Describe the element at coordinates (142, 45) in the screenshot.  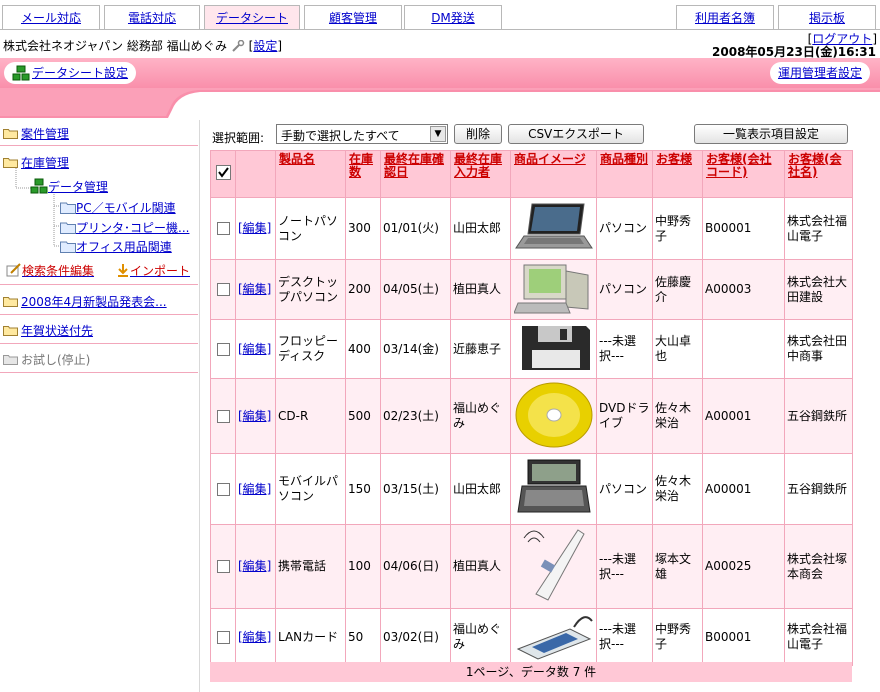
I see `user-info: 株式会社ネオジャパン 総務部 福山めぐみ [設定]` at that location.